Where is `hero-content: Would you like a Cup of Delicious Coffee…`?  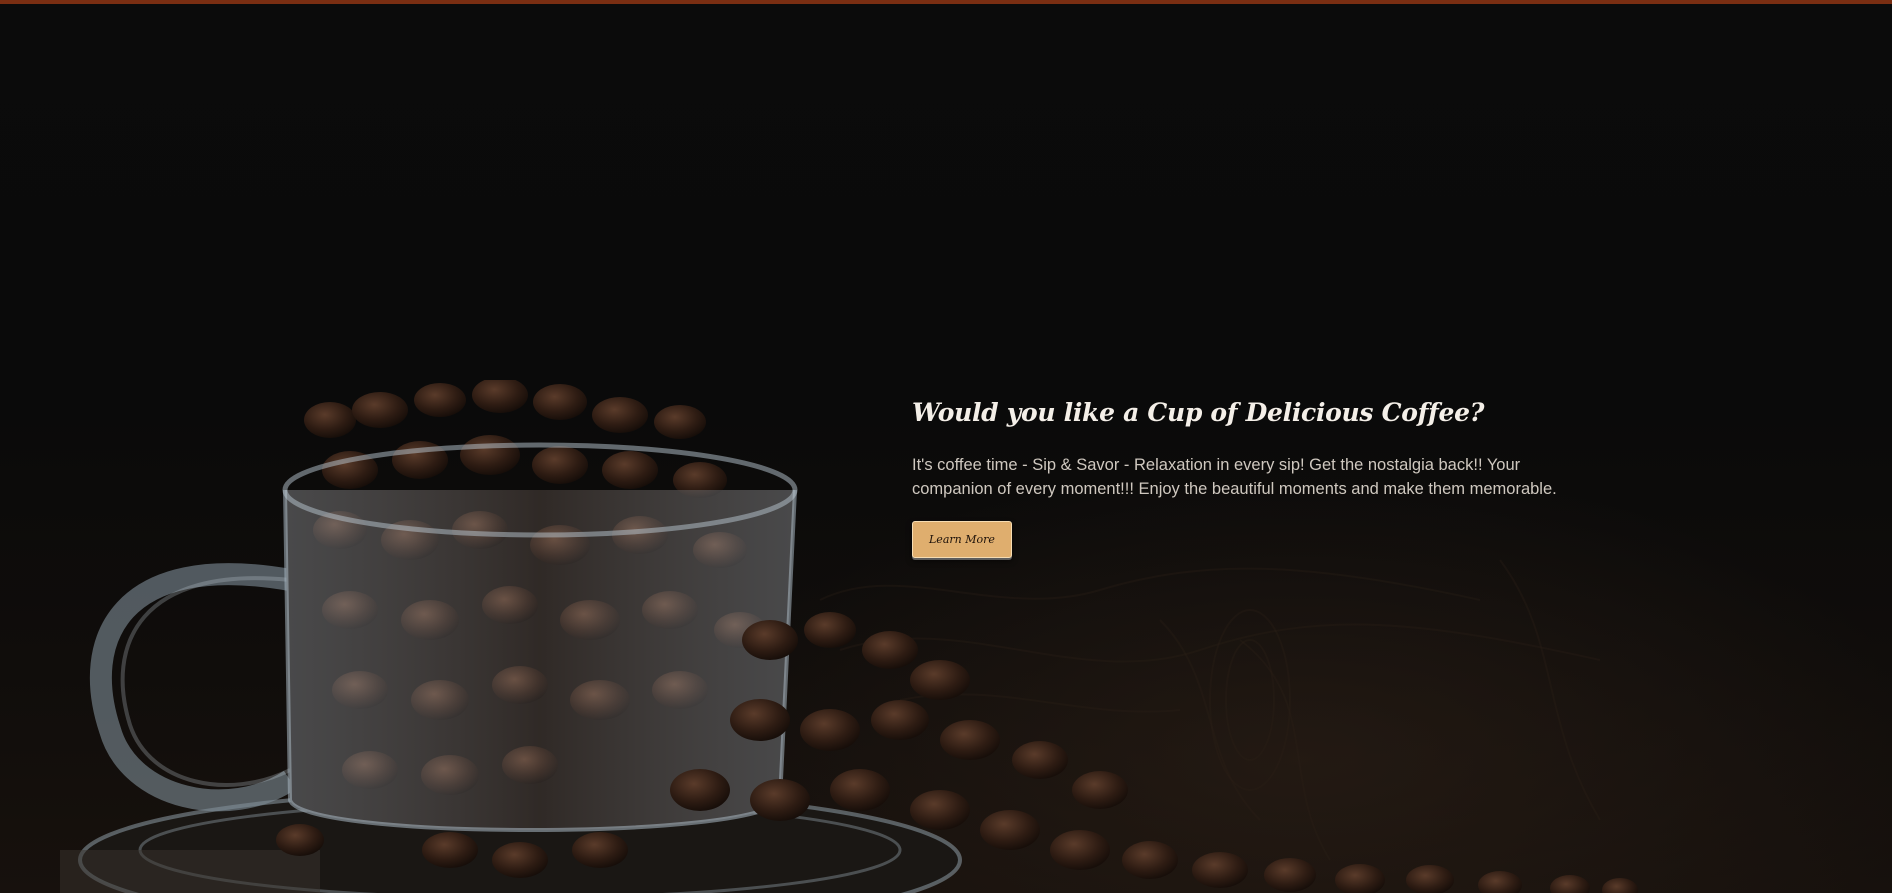
hero-content: Would you like a Cup of Delicious Coffee… is located at coordinates (1252, 478).